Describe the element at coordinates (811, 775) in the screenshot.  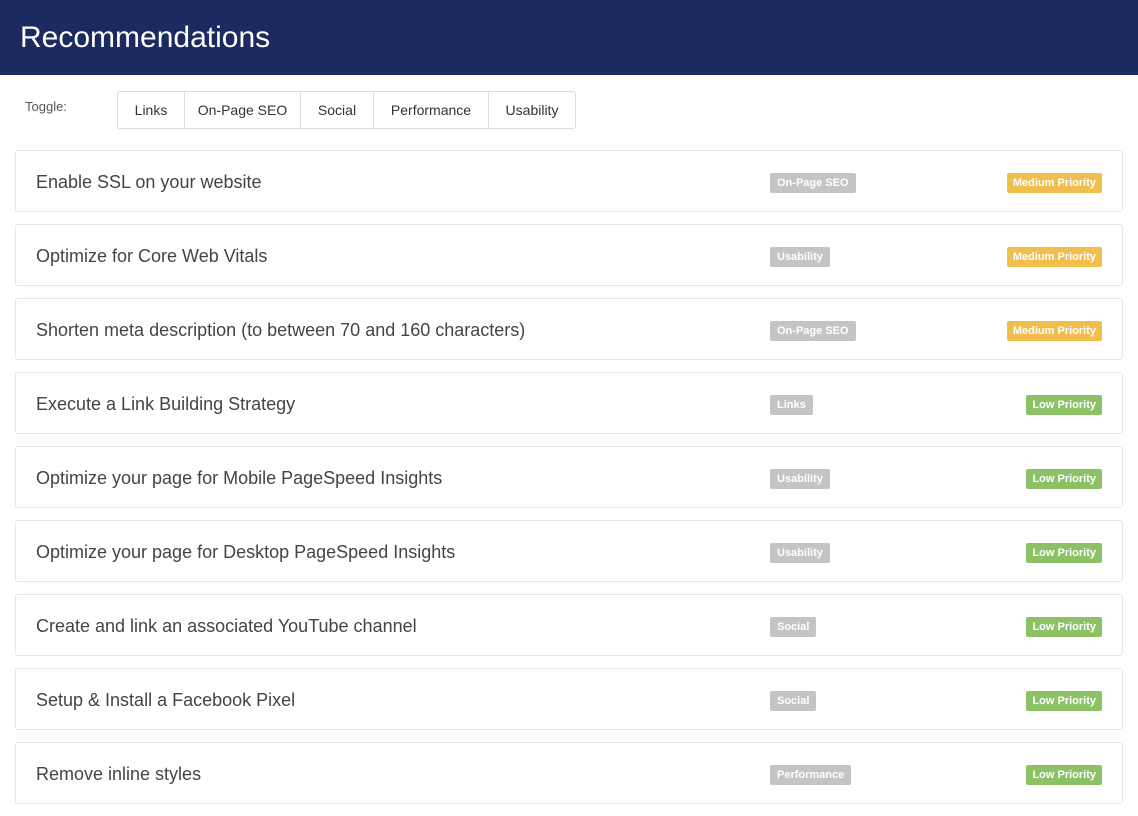
I see `category-badge: Performance` at that location.